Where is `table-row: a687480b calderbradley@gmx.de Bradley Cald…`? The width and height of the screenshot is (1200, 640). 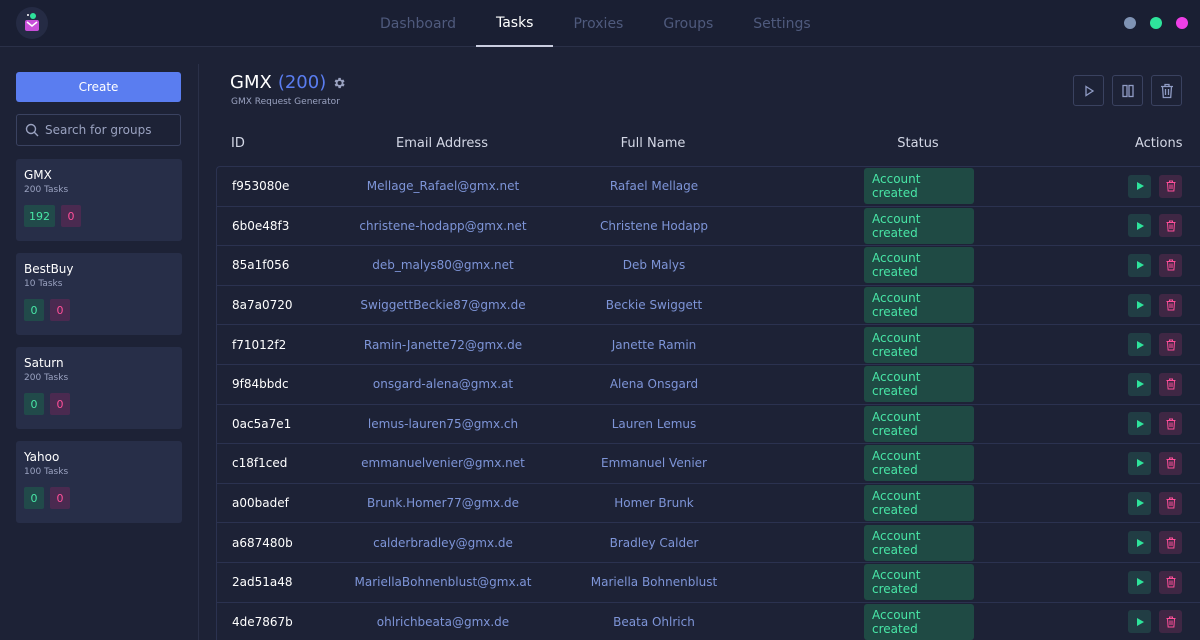
table-row: a687480b calderbradley@gmx.de Bradley Cald… is located at coordinates (708, 542).